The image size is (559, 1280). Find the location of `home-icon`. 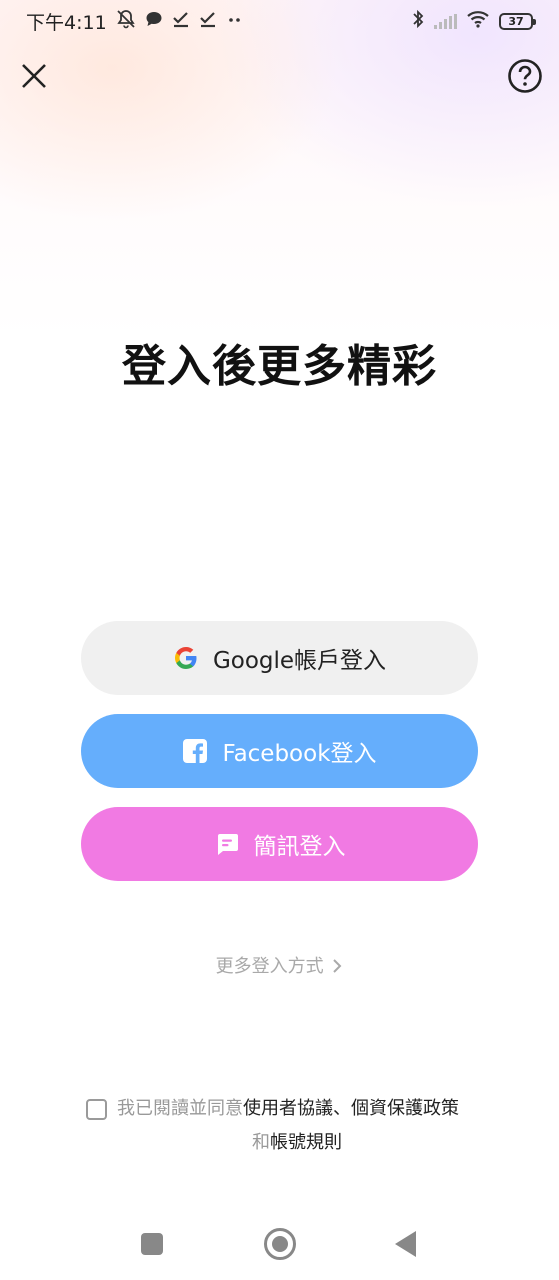

home-icon is located at coordinates (280, 1244).